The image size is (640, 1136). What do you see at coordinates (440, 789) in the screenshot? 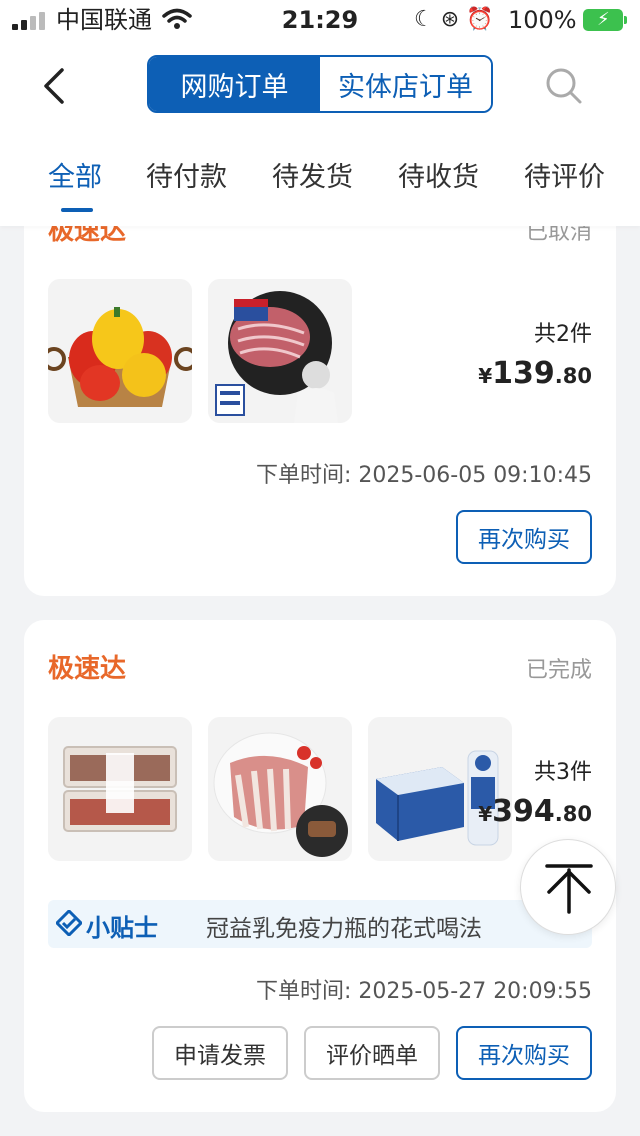
I see `product-image-milk` at bounding box center [440, 789].